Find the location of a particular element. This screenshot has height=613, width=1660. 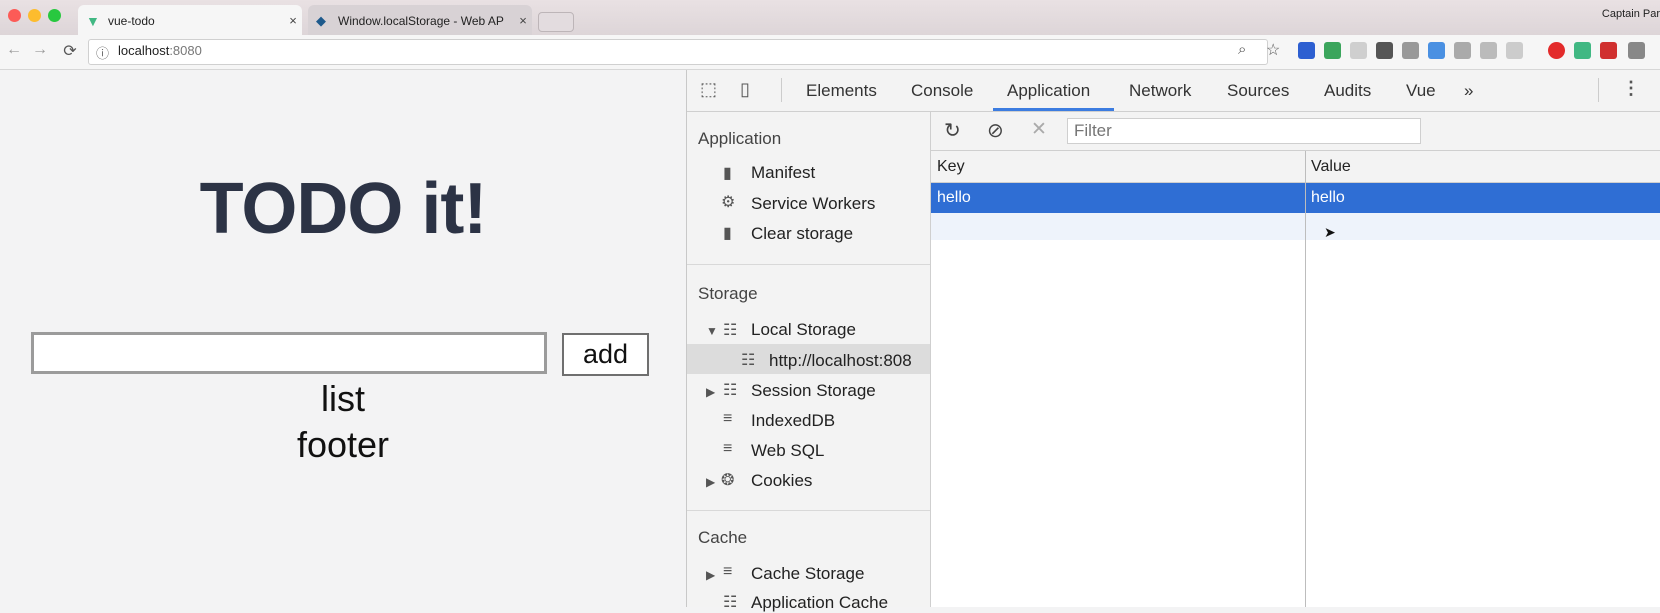

sidebar-item-clear-storage: Clear storage is located at coordinates (802, 234).